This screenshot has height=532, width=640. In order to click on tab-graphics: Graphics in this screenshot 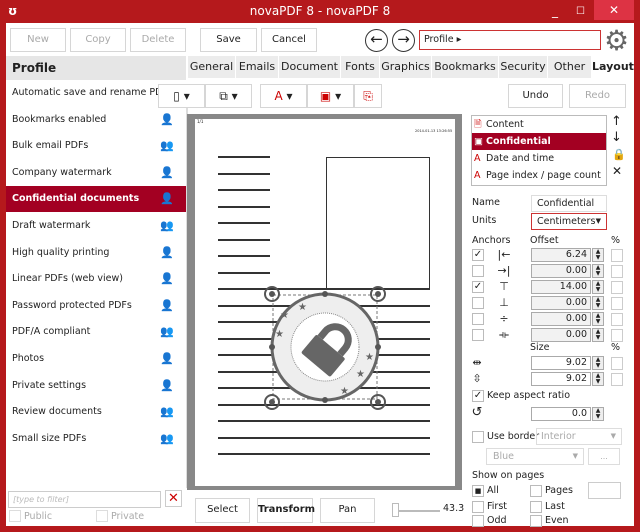, I will do `click(406, 67)`.